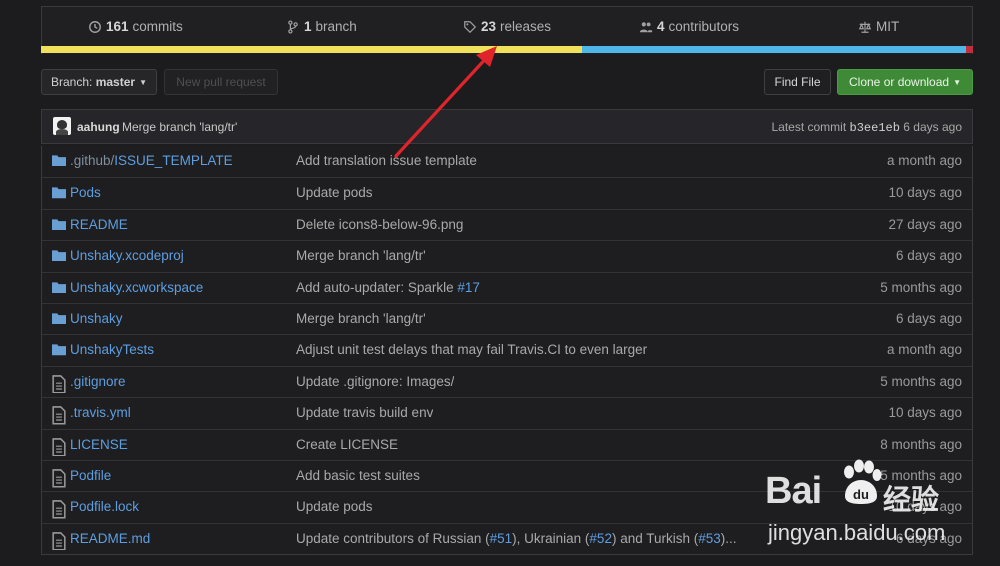 This screenshot has height=566, width=1000. I want to click on file-name-link: .travis.yml, so click(100, 412).